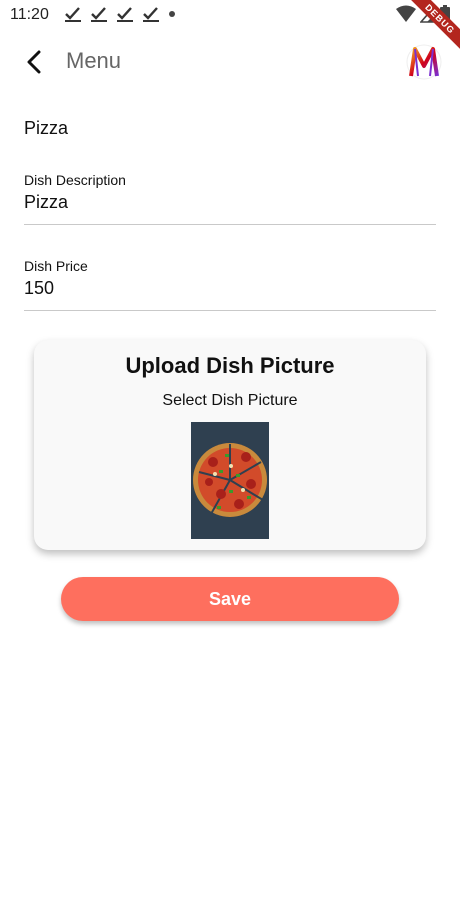  What do you see at coordinates (230, 480) in the screenshot?
I see `pizza-image` at bounding box center [230, 480].